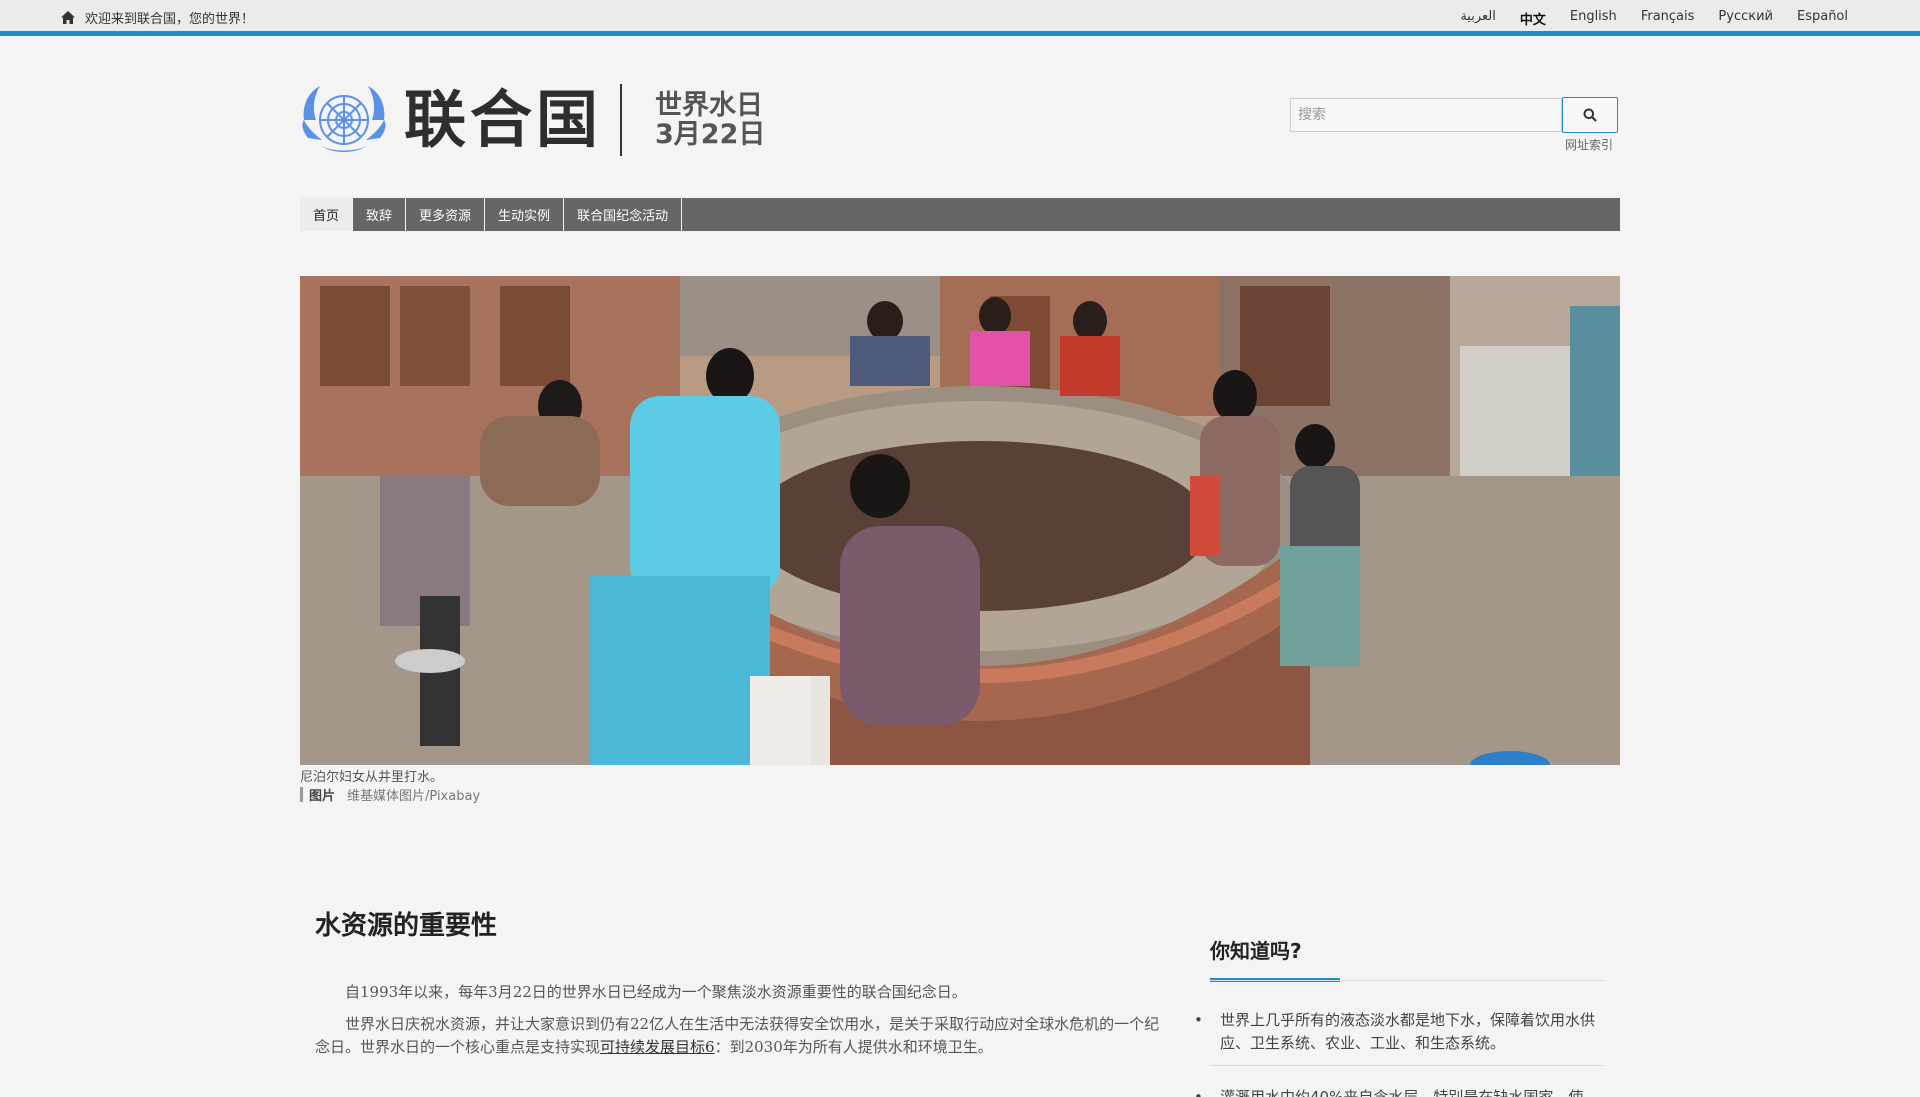 Image resolution: width=1920 pixels, height=1097 pixels. I want to click on credit-label: 图片, so click(322, 796).